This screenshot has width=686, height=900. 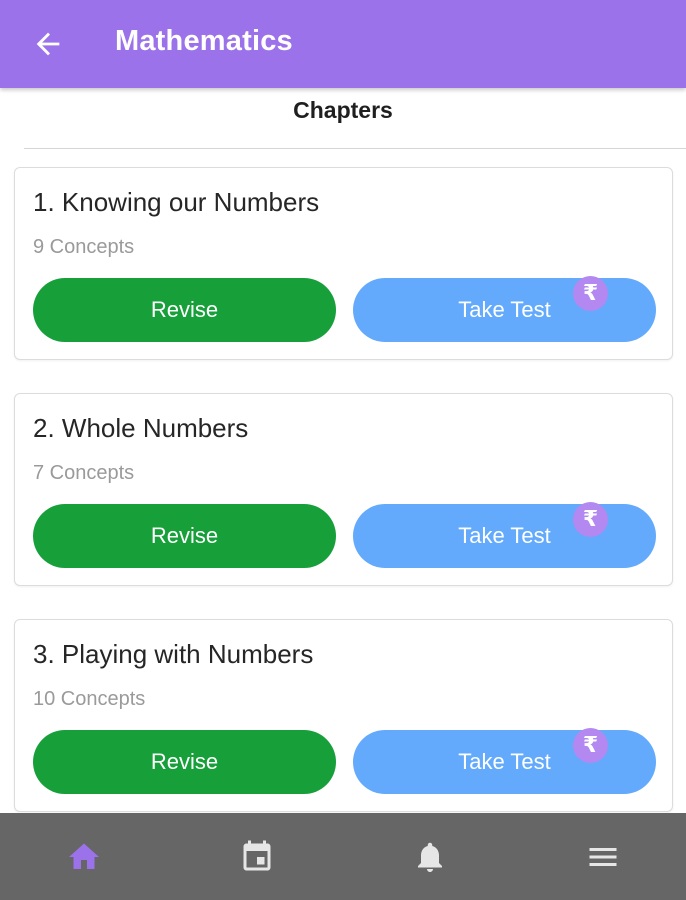 What do you see at coordinates (84, 473) in the screenshot?
I see `concept-count: 7 Concepts` at bounding box center [84, 473].